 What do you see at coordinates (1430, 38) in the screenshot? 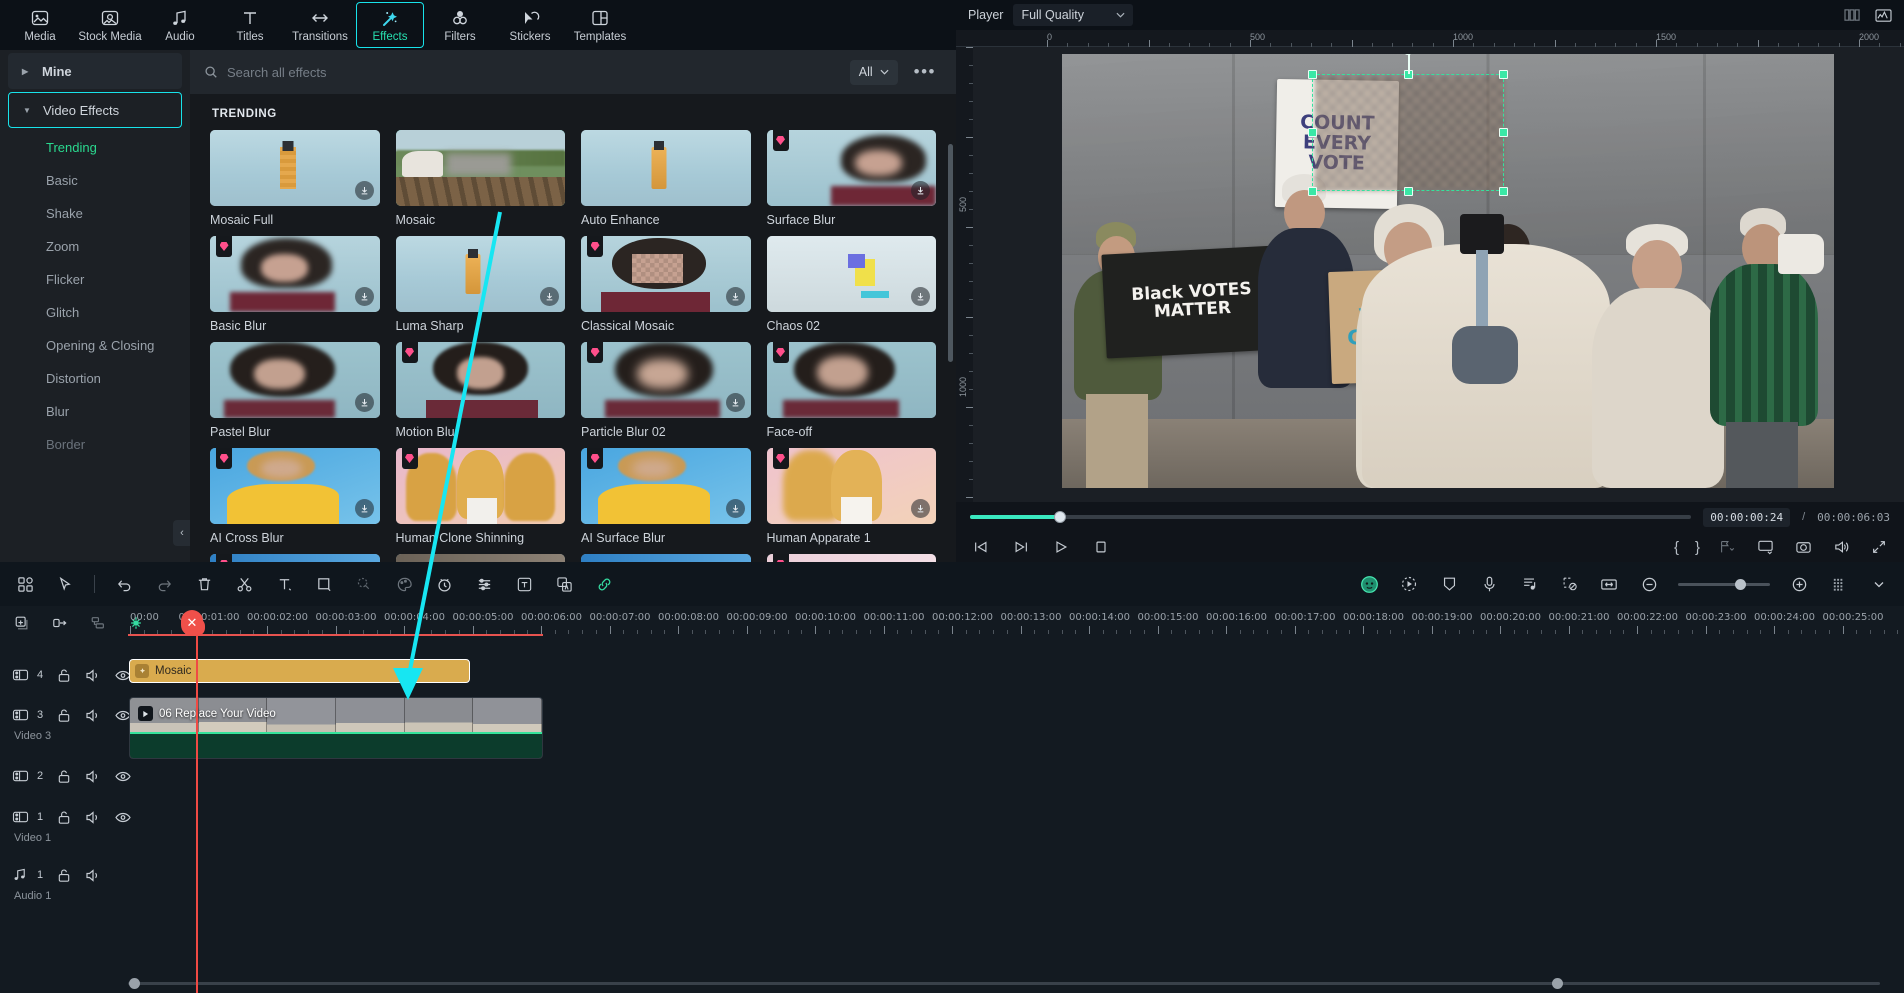
I see `preview-horizontal-ruler: 0 500 1000 1500 2000` at bounding box center [1430, 38].